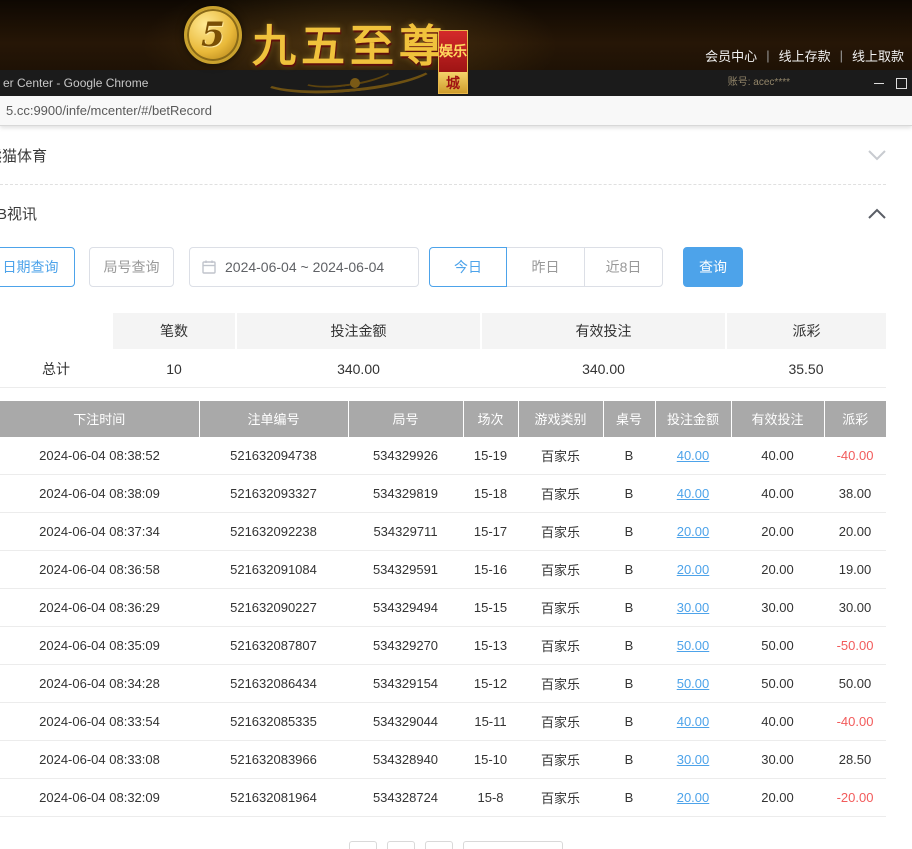 The width and height of the screenshot is (912, 849). I want to click on logo-dot-decoration, so click(355, 83).